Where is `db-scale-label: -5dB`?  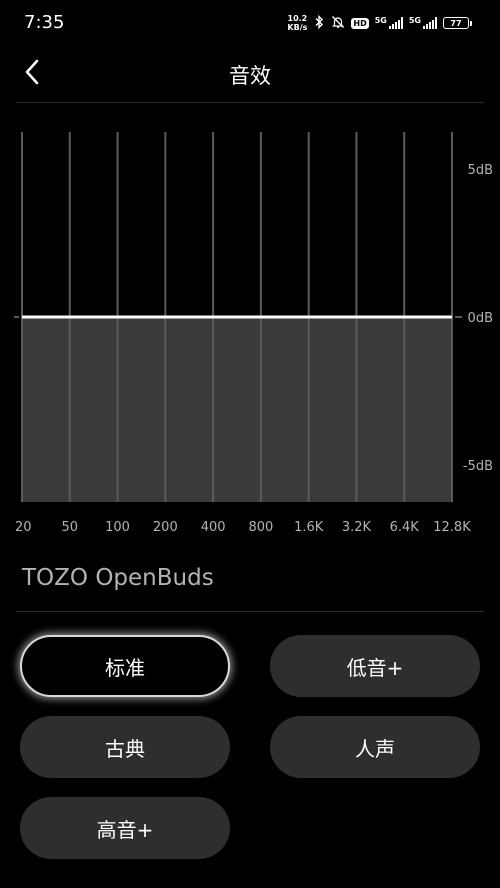
db-scale-label: -5dB is located at coordinates (478, 466).